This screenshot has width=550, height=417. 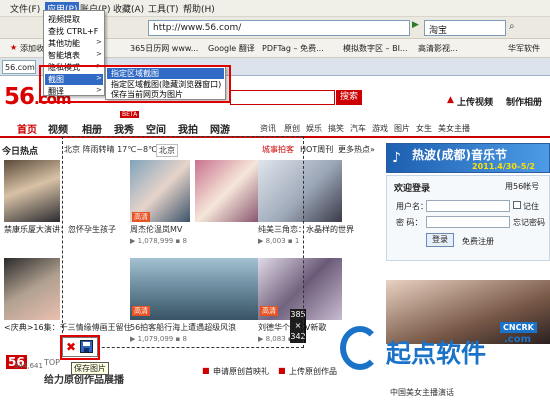 I want to click on upload-works-link: 上传原创作品, so click(x=313, y=371).